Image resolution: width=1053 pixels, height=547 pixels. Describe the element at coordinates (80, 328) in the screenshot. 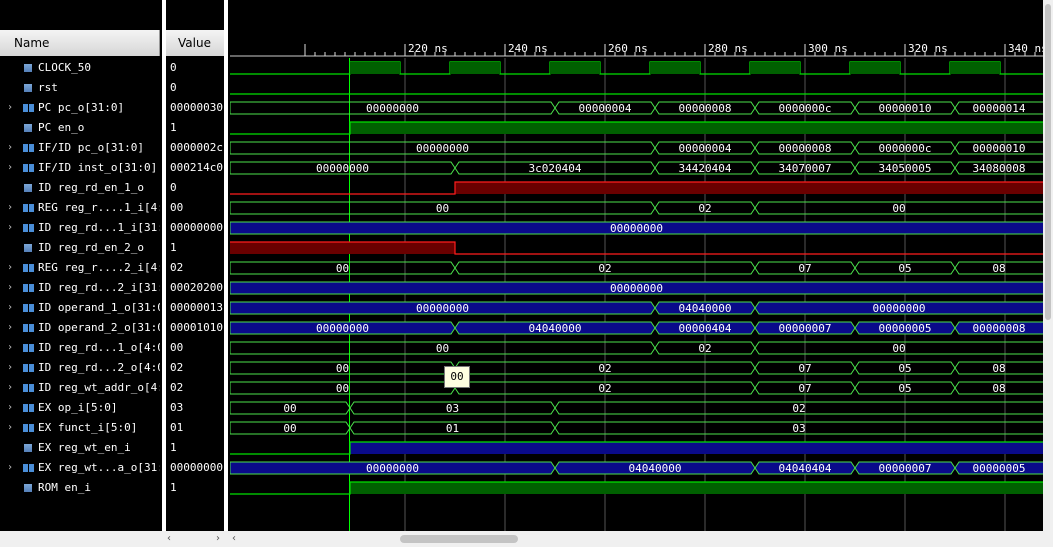

I see `signal-row: › ID operand_2_o[31:0]` at that location.